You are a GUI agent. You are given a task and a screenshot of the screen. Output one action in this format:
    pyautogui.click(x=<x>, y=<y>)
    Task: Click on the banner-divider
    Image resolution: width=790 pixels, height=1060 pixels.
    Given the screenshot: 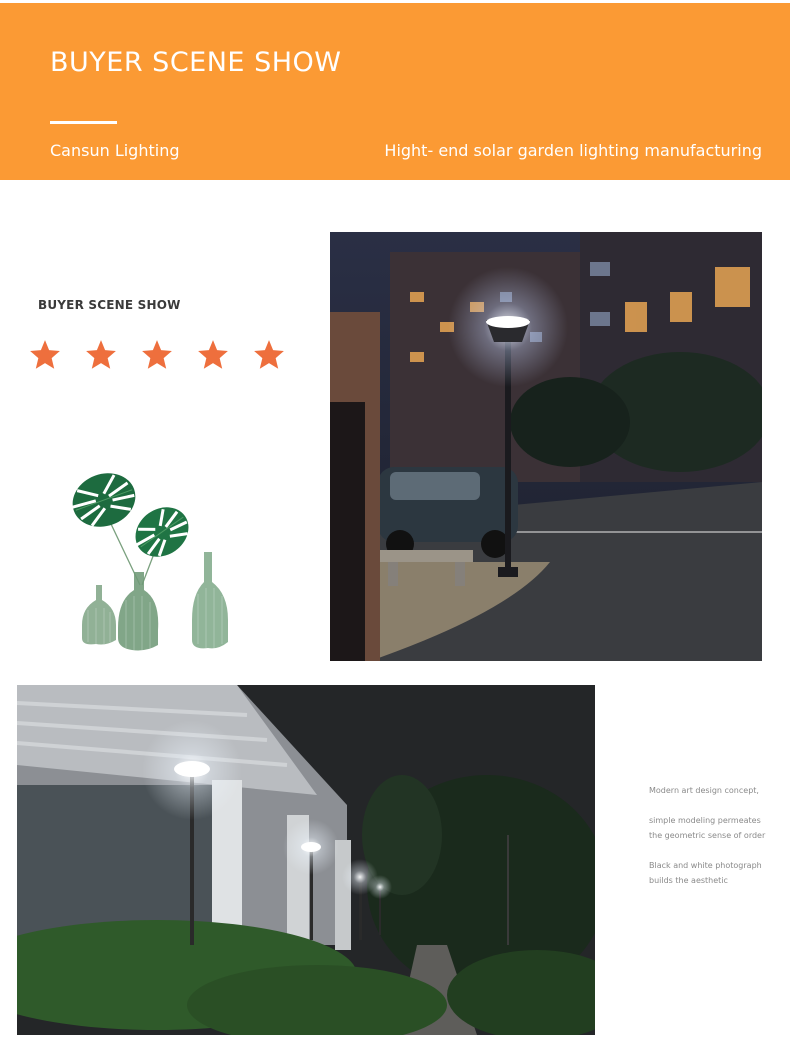 What is the action you would take?
    pyautogui.click(x=83, y=122)
    